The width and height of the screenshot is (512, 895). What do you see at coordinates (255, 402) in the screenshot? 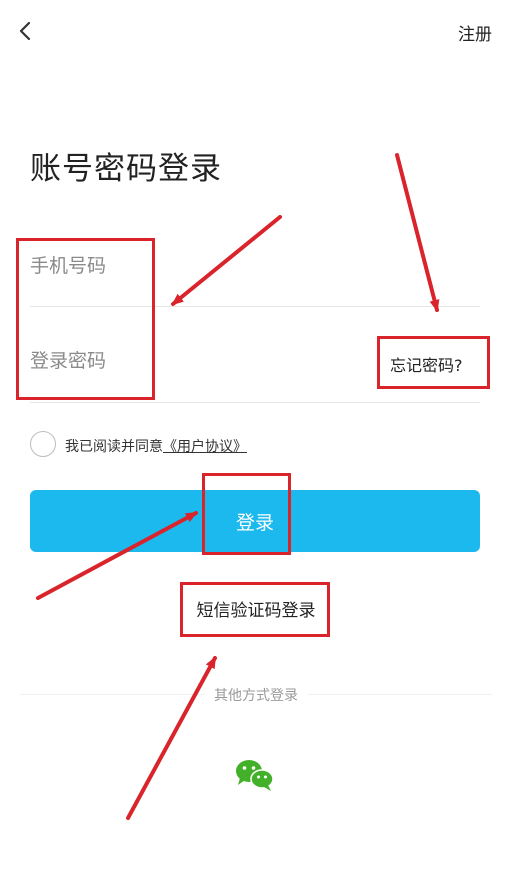
I see `password-divider` at bounding box center [255, 402].